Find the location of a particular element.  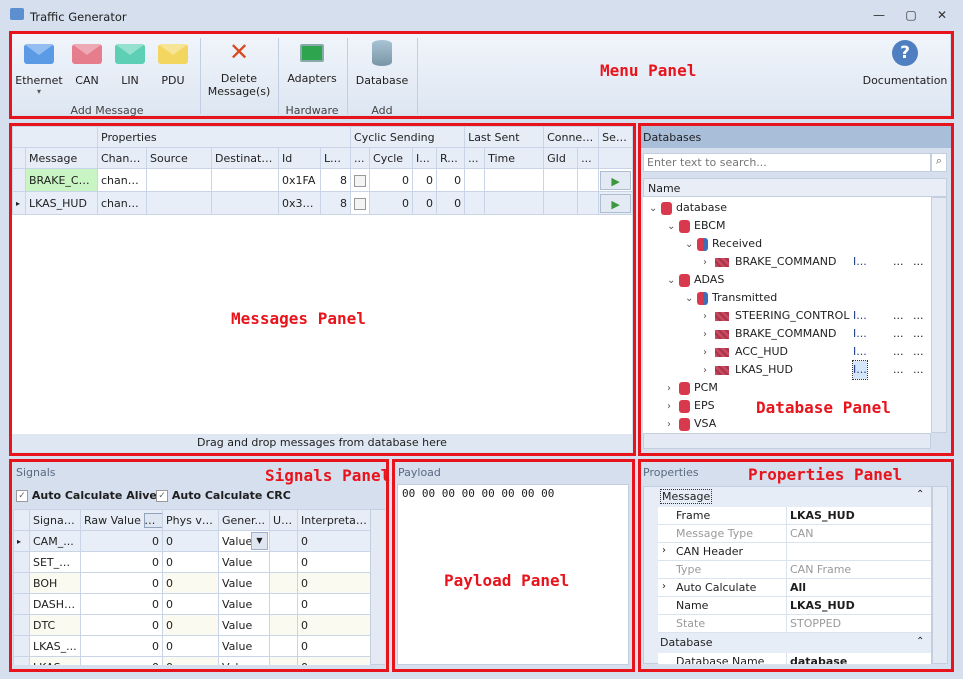

payload-panel-annotation: Payload Panel is located at coordinates (507, 580).